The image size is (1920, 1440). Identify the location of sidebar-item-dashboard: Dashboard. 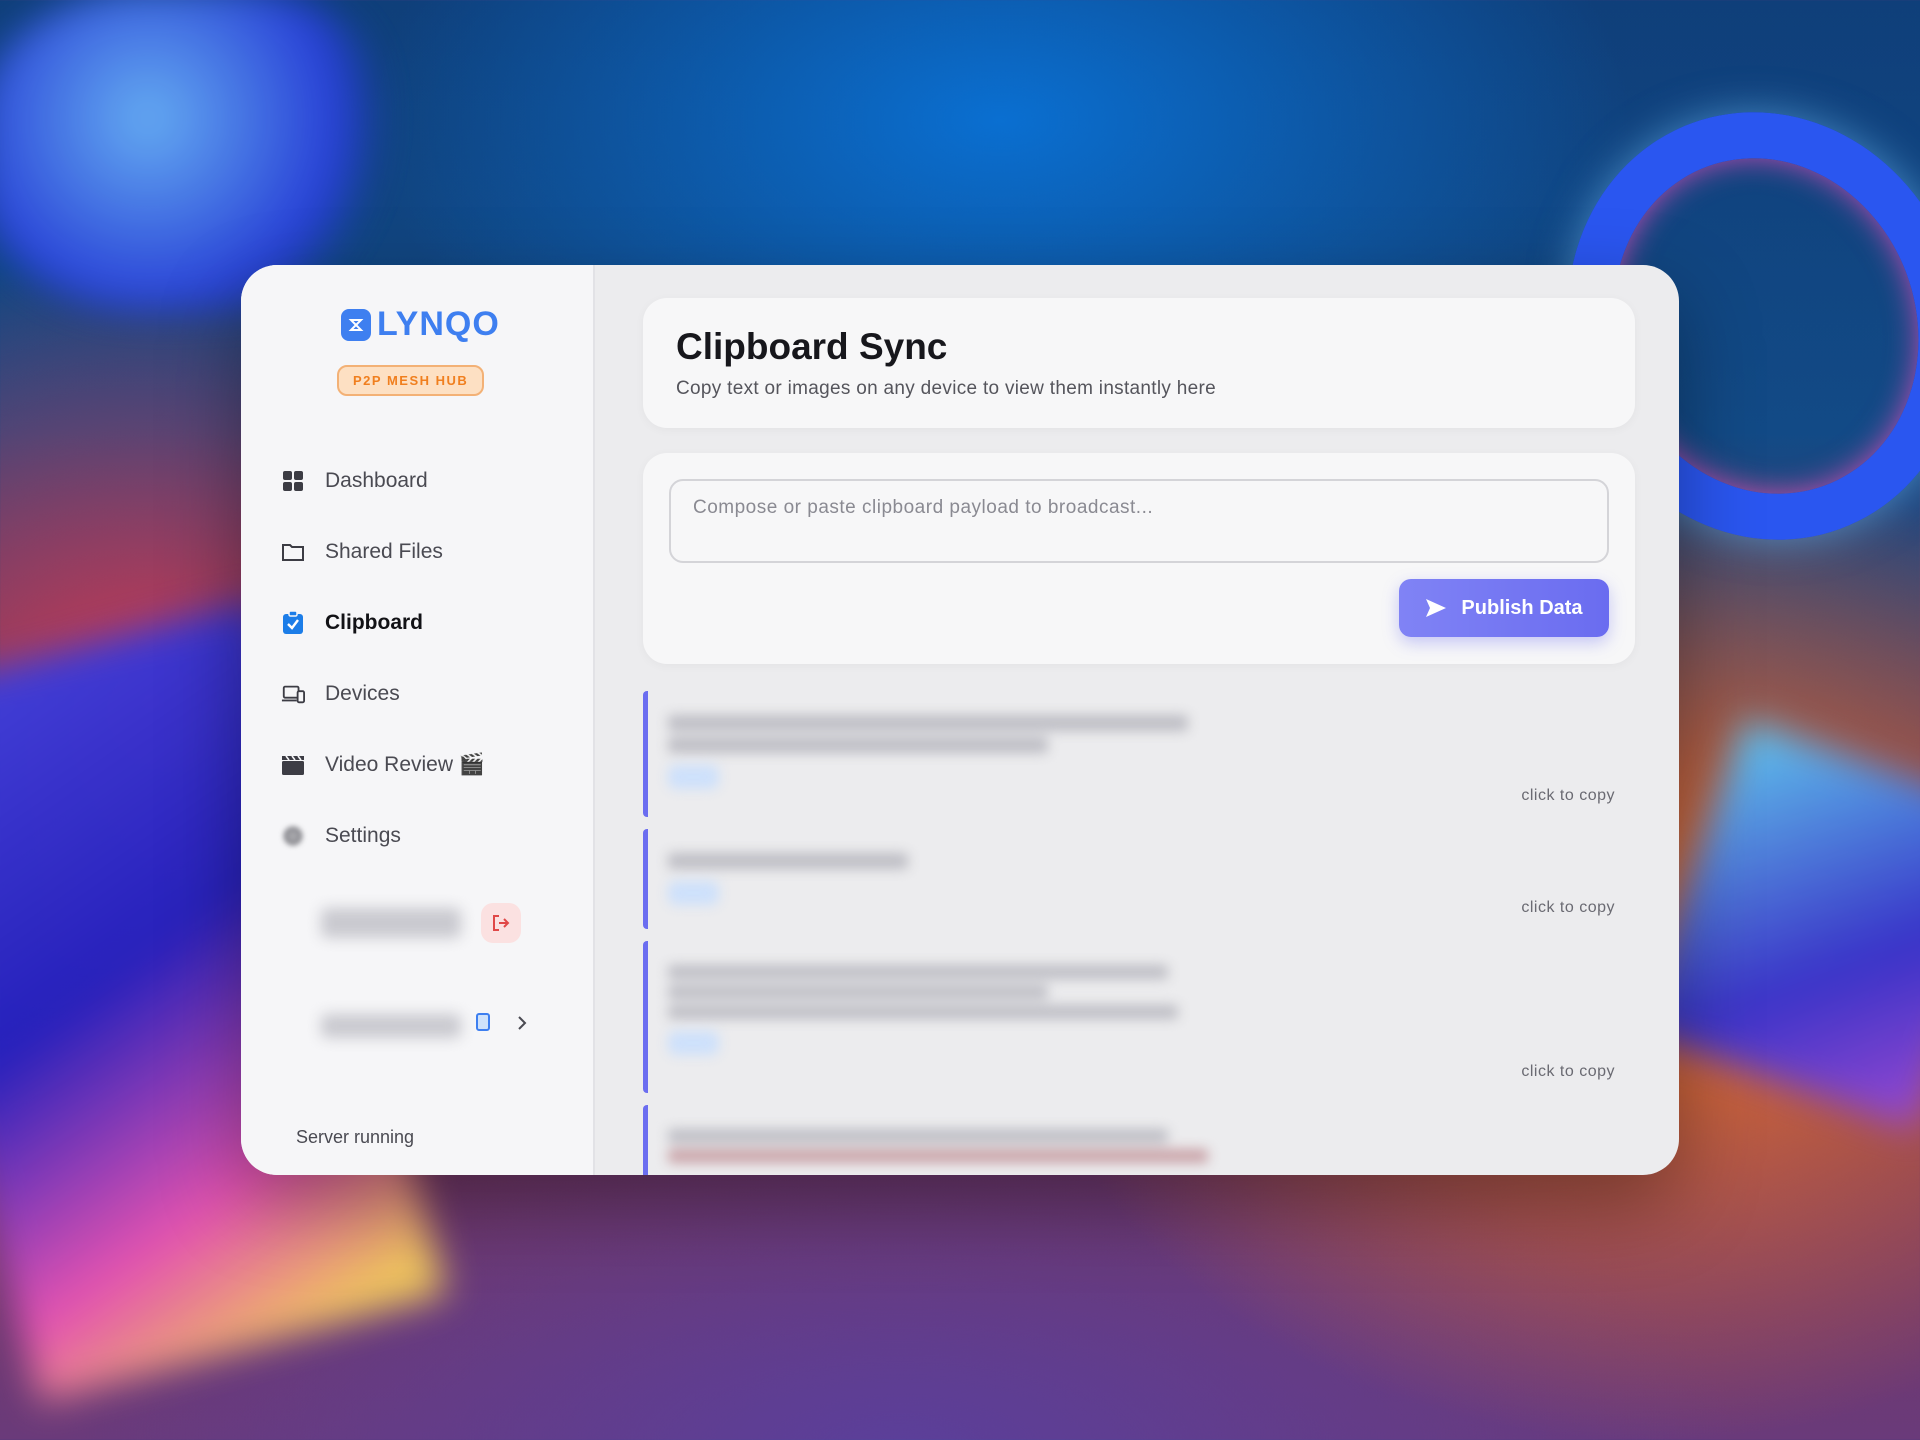
(426, 480).